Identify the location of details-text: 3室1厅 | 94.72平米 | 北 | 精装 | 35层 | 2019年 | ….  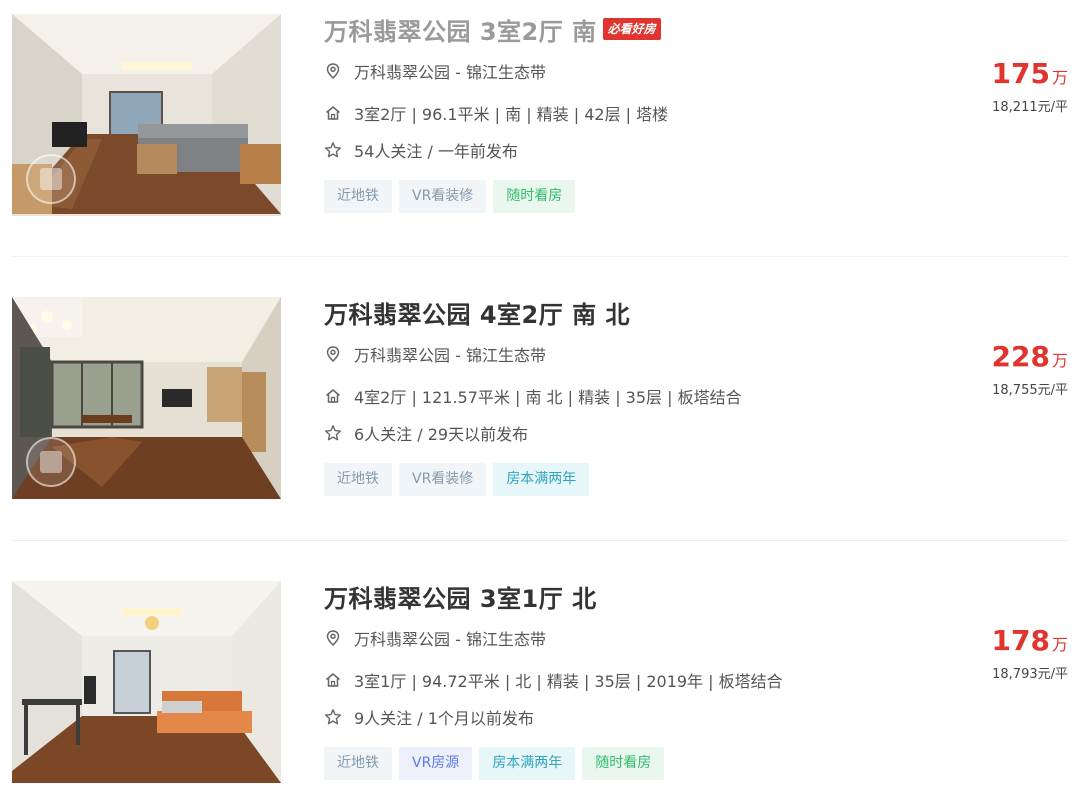
(568, 681).